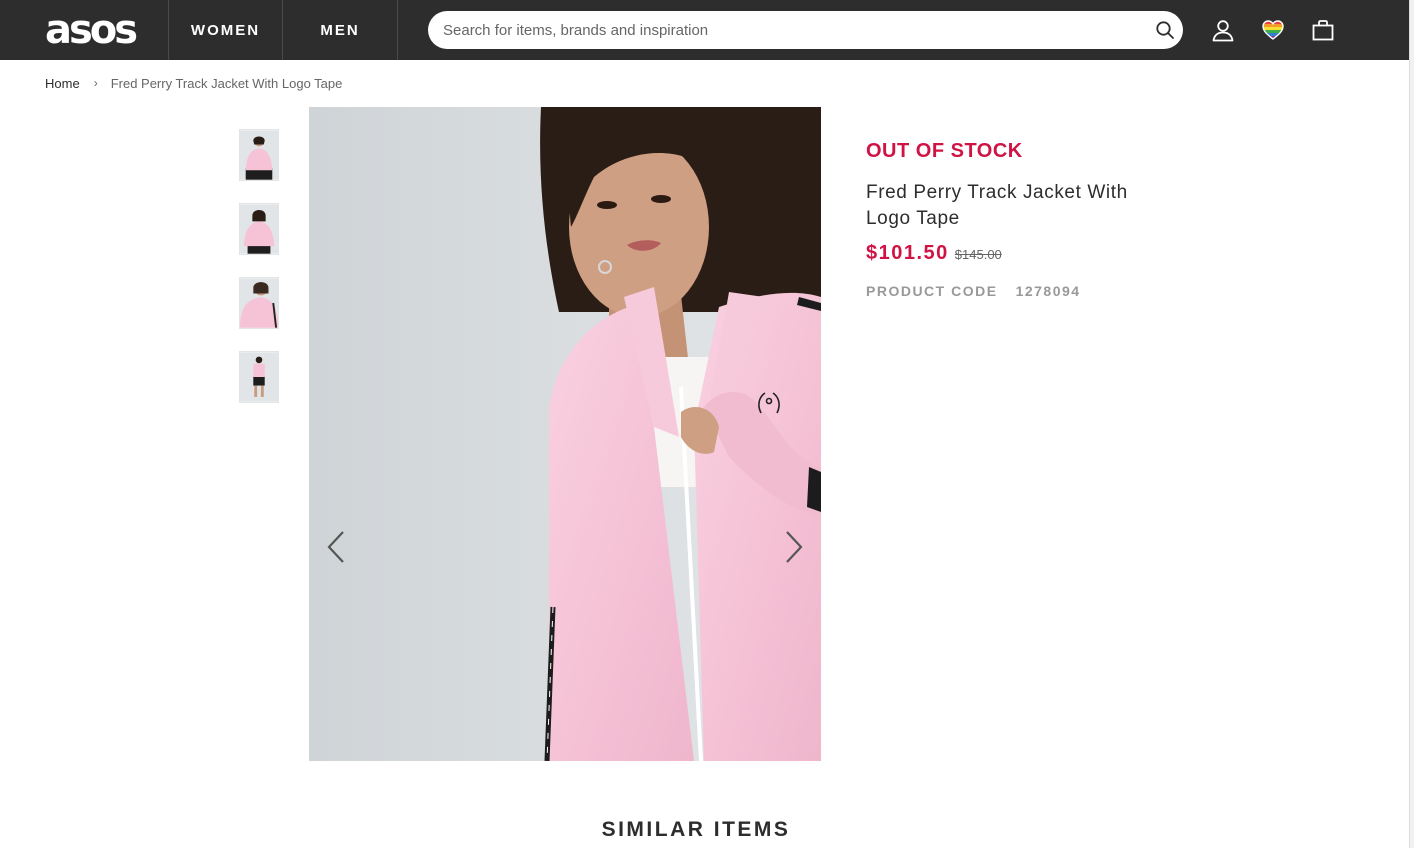 This screenshot has height=848, width=1414. I want to click on chevron-right-icon, so click(794, 547).